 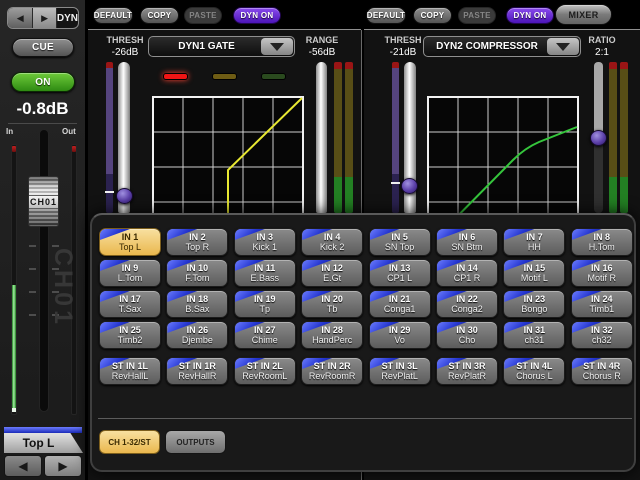 What do you see at coordinates (399, 365) in the screenshot?
I see `channel-id: ST IN 3L` at bounding box center [399, 365].